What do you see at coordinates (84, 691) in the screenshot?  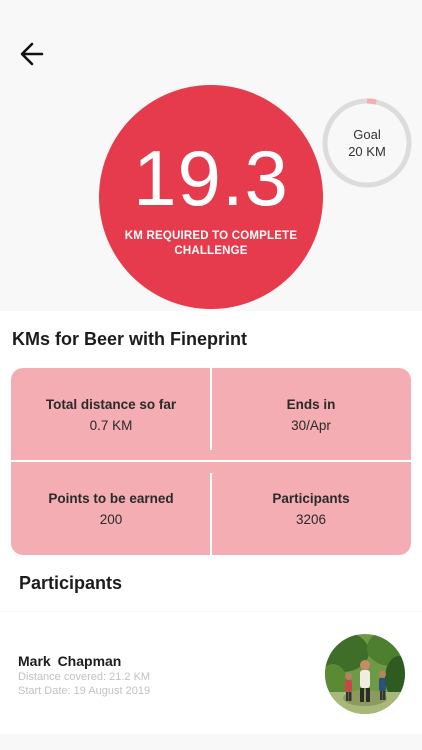 I see `participant-start-date: Start Date: 19 August 2019` at bounding box center [84, 691].